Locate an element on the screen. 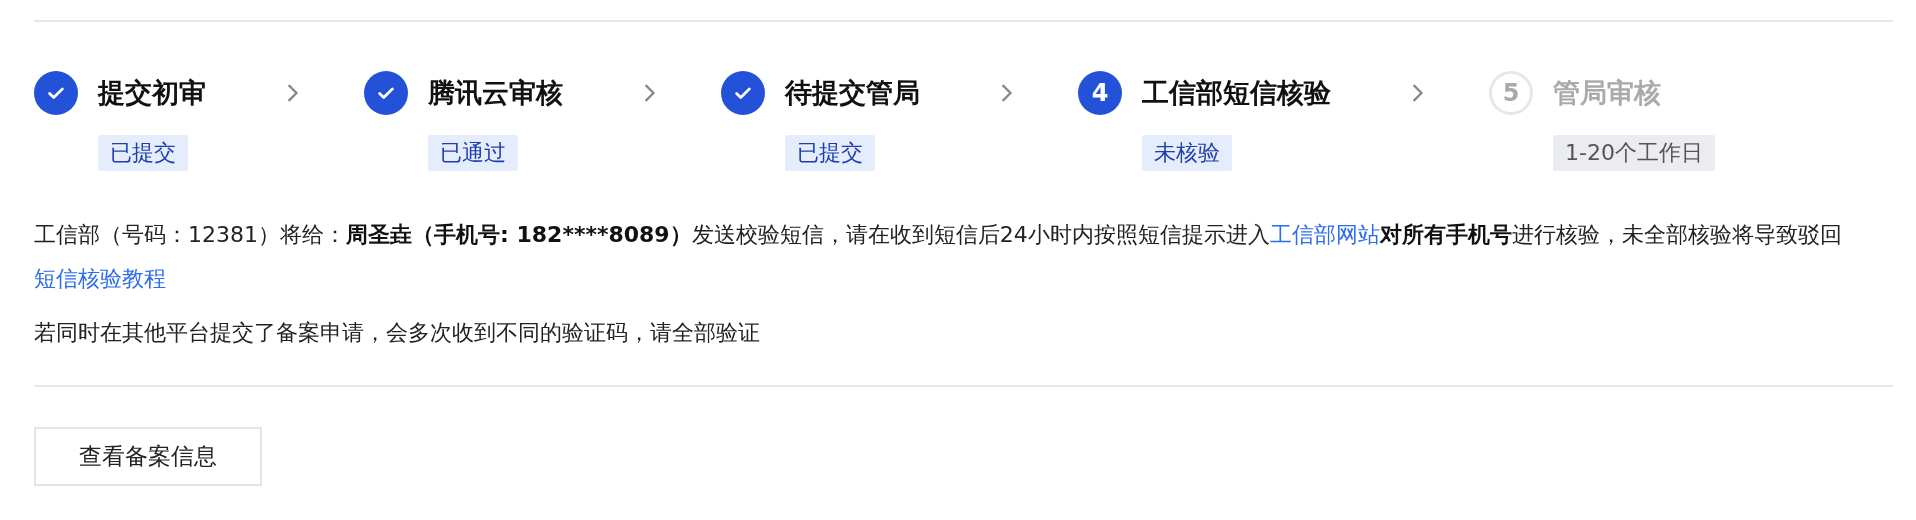 This screenshot has width=1916, height=520. step-number: 5 is located at coordinates (1511, 93).